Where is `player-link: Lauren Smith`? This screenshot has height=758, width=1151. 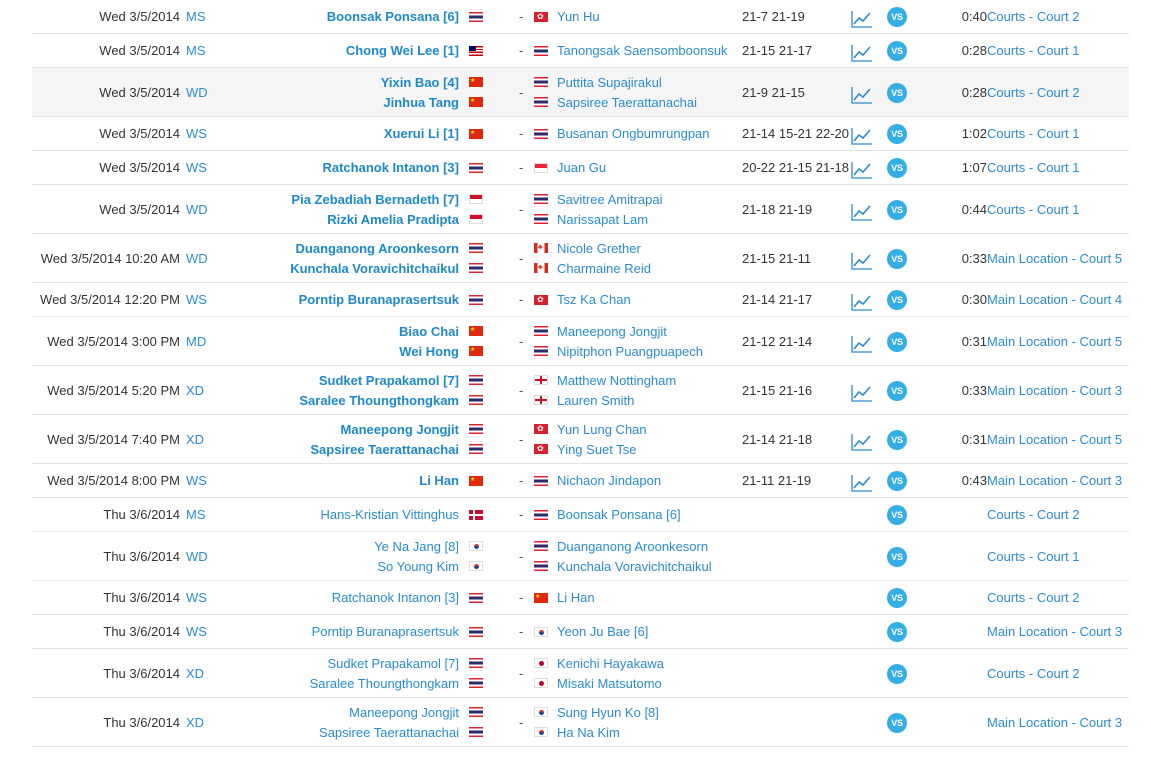 player-link: Lauren Smith is located at coordinates (595, 400).